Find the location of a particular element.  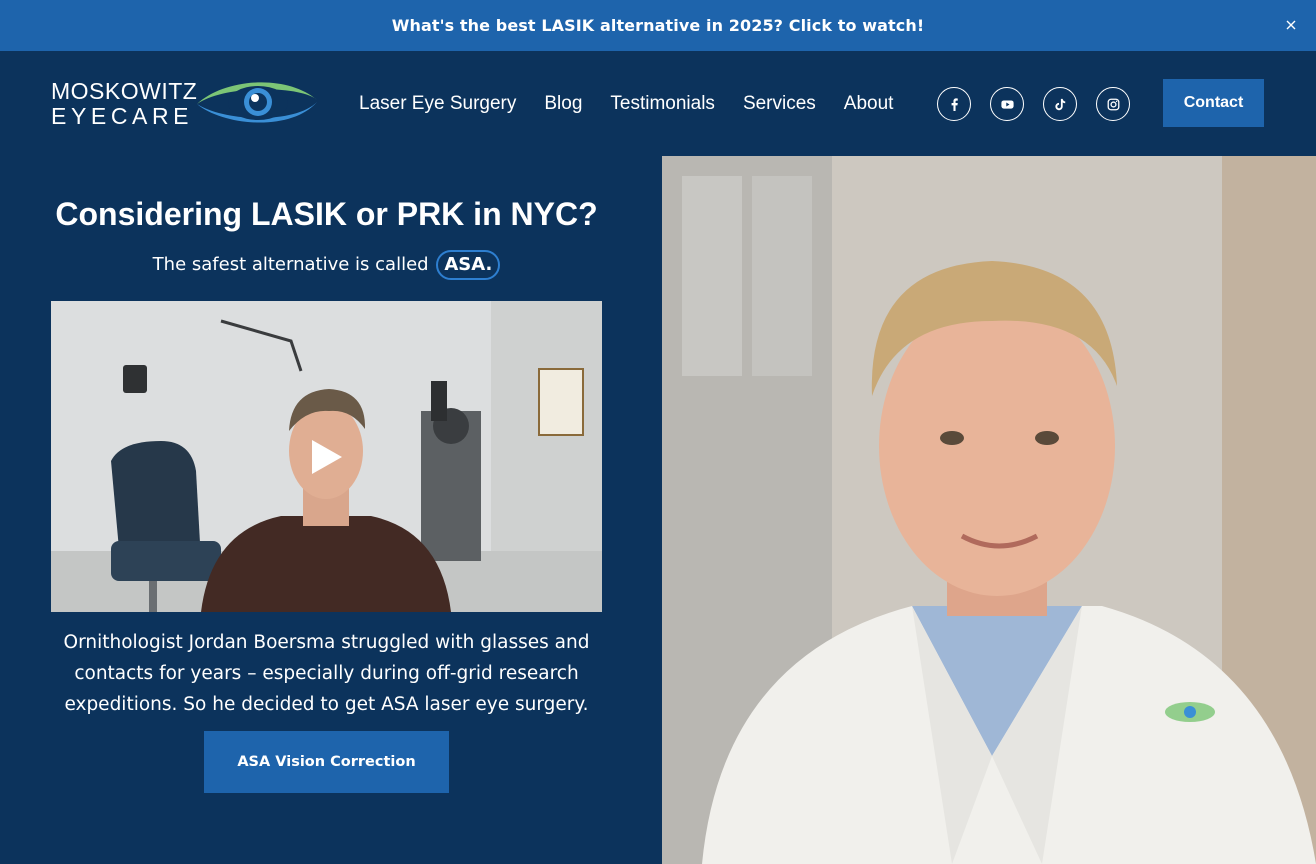

asa-badge: ASA. is located at coordinates (468, 265).